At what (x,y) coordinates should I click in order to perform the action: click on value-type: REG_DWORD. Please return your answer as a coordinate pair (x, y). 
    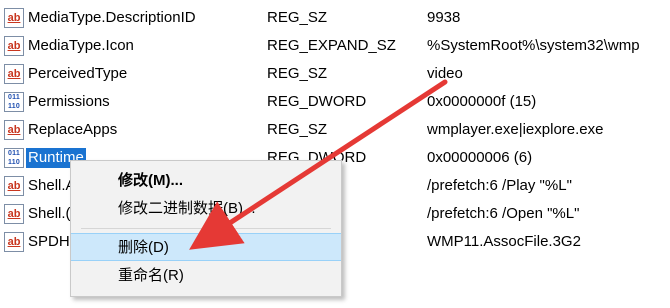
    Looking at the image, I should click on (317, 101).